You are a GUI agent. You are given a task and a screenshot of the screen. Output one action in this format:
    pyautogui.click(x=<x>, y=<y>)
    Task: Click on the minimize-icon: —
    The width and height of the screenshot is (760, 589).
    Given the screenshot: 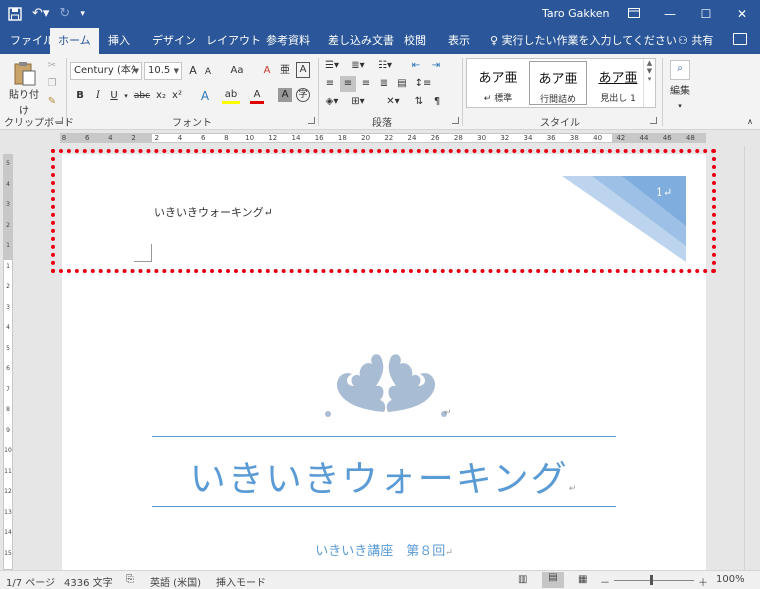 What is the action you would take?
    pyautogui.click(x=670, y=14)
    